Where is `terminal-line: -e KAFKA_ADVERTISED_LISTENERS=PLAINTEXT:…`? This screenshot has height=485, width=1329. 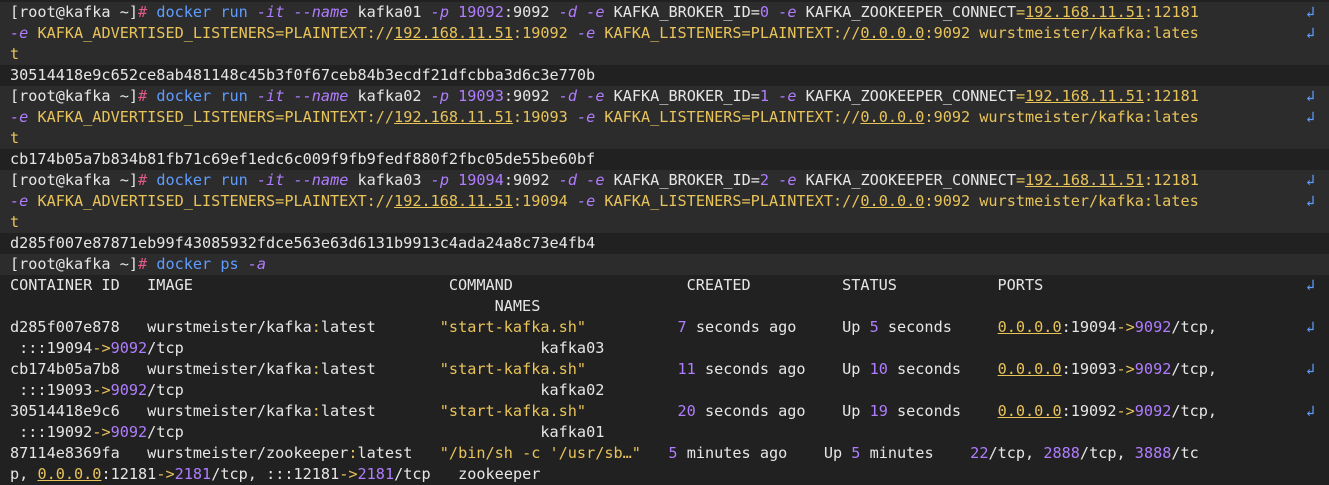
terminal-line: -e KAFKA_ADVERTISED_LISTENERS=PLAINTEXT:… is located at coordinates (669, 117).